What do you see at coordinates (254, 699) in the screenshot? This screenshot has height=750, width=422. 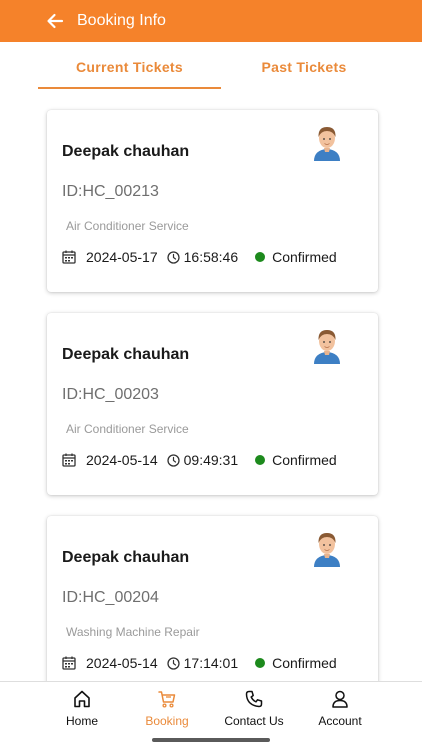 I see `phone-icon` at bounding box center [254, 699].